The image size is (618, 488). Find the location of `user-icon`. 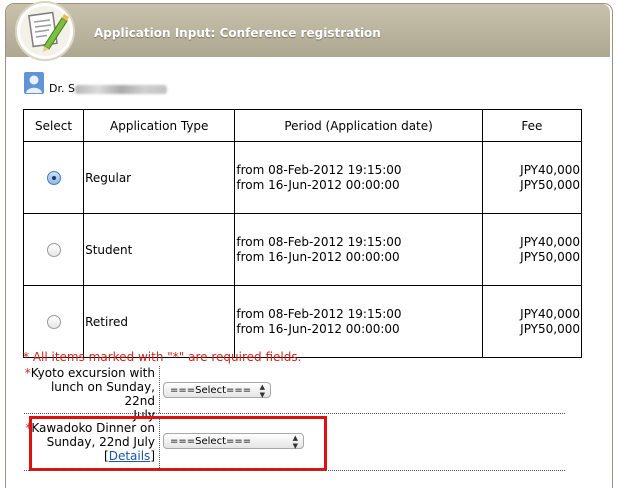

user-icon is located at coordinates (34, 83).